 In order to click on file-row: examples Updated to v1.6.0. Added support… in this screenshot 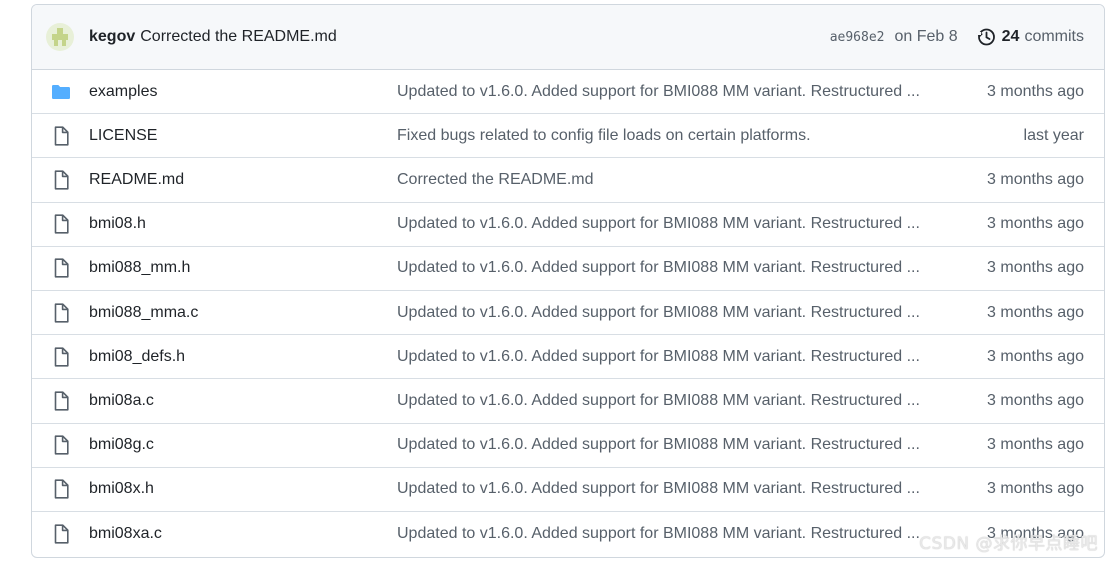, I will do `click(568, 92)`.